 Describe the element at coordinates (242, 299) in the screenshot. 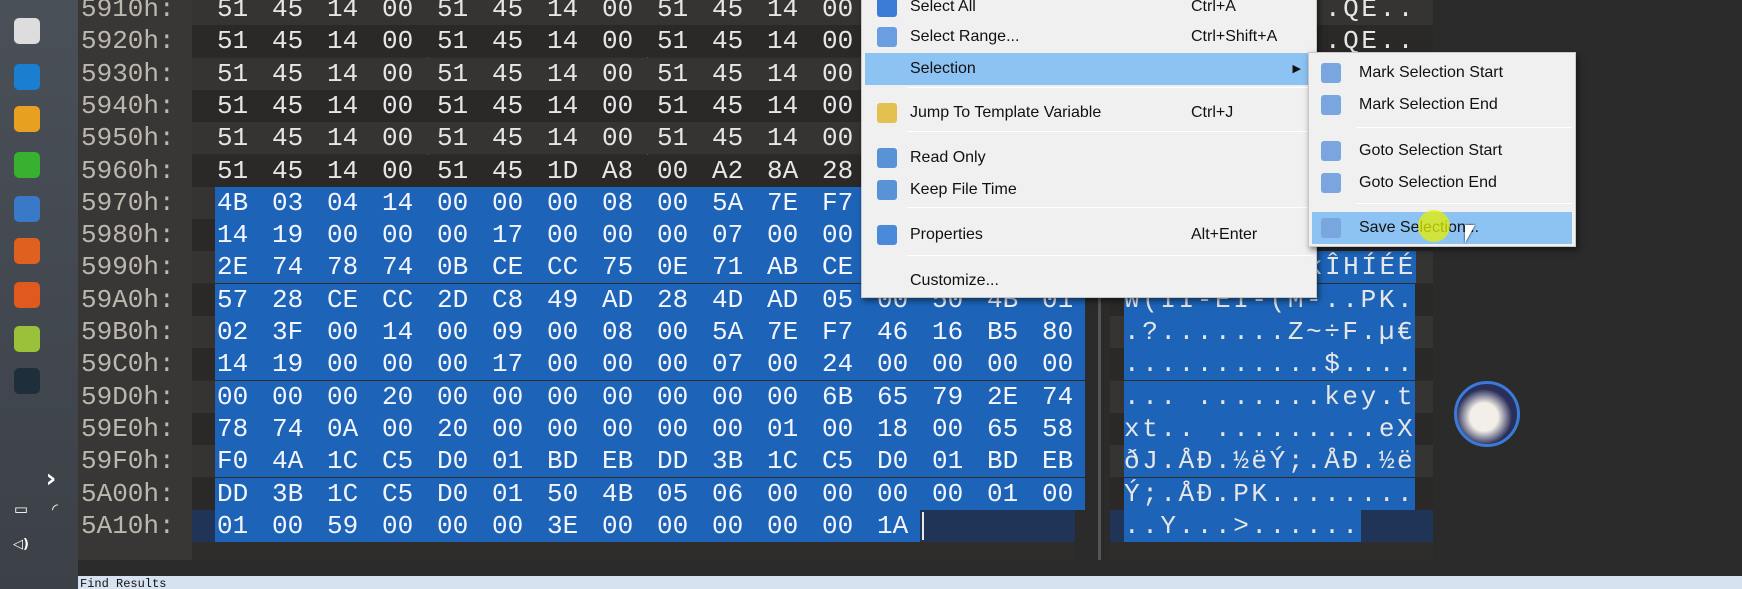

I see `hex-byte: 57` at that location.